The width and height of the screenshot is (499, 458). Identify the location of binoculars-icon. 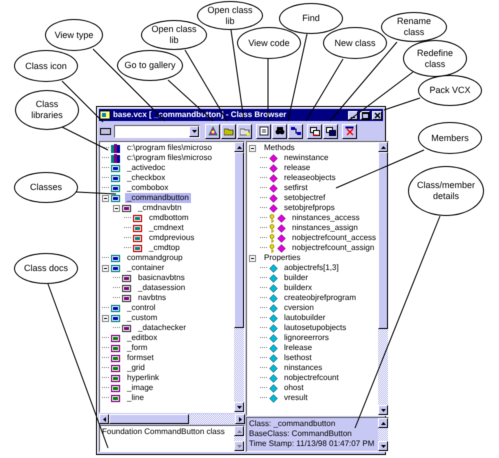
(279, 131).